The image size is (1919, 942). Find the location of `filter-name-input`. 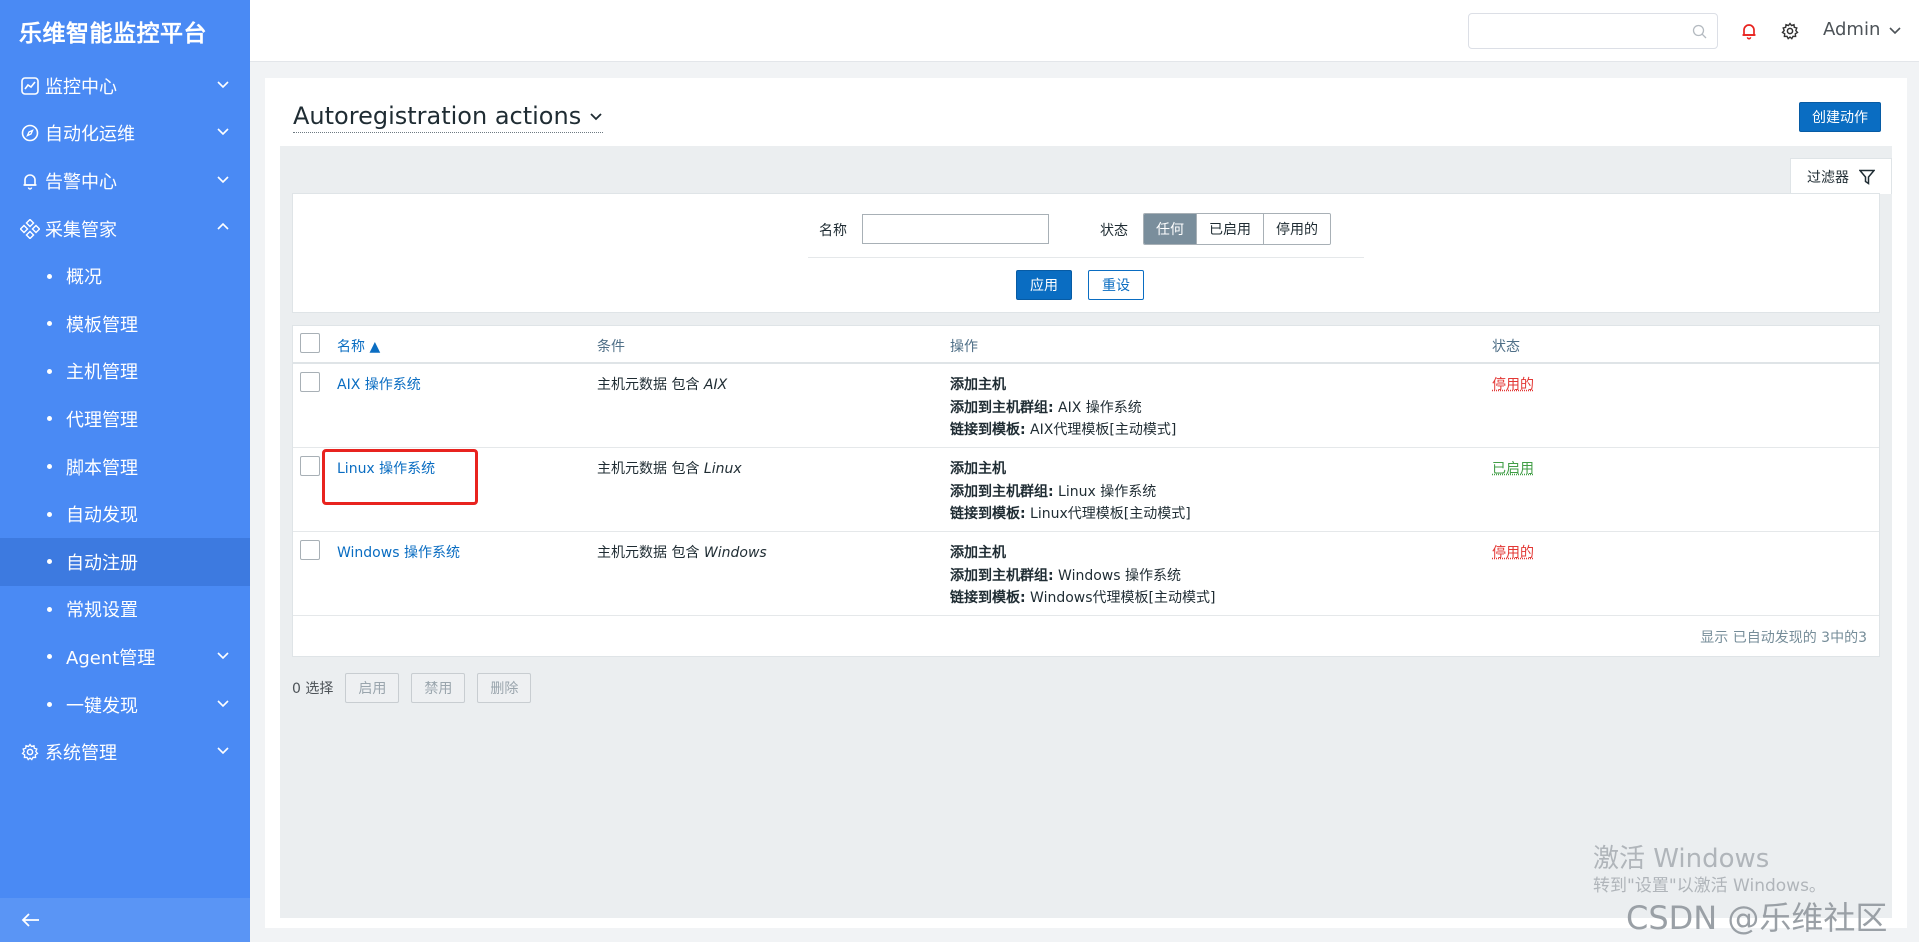

filter-name-input is located at coordinates (955, 229).